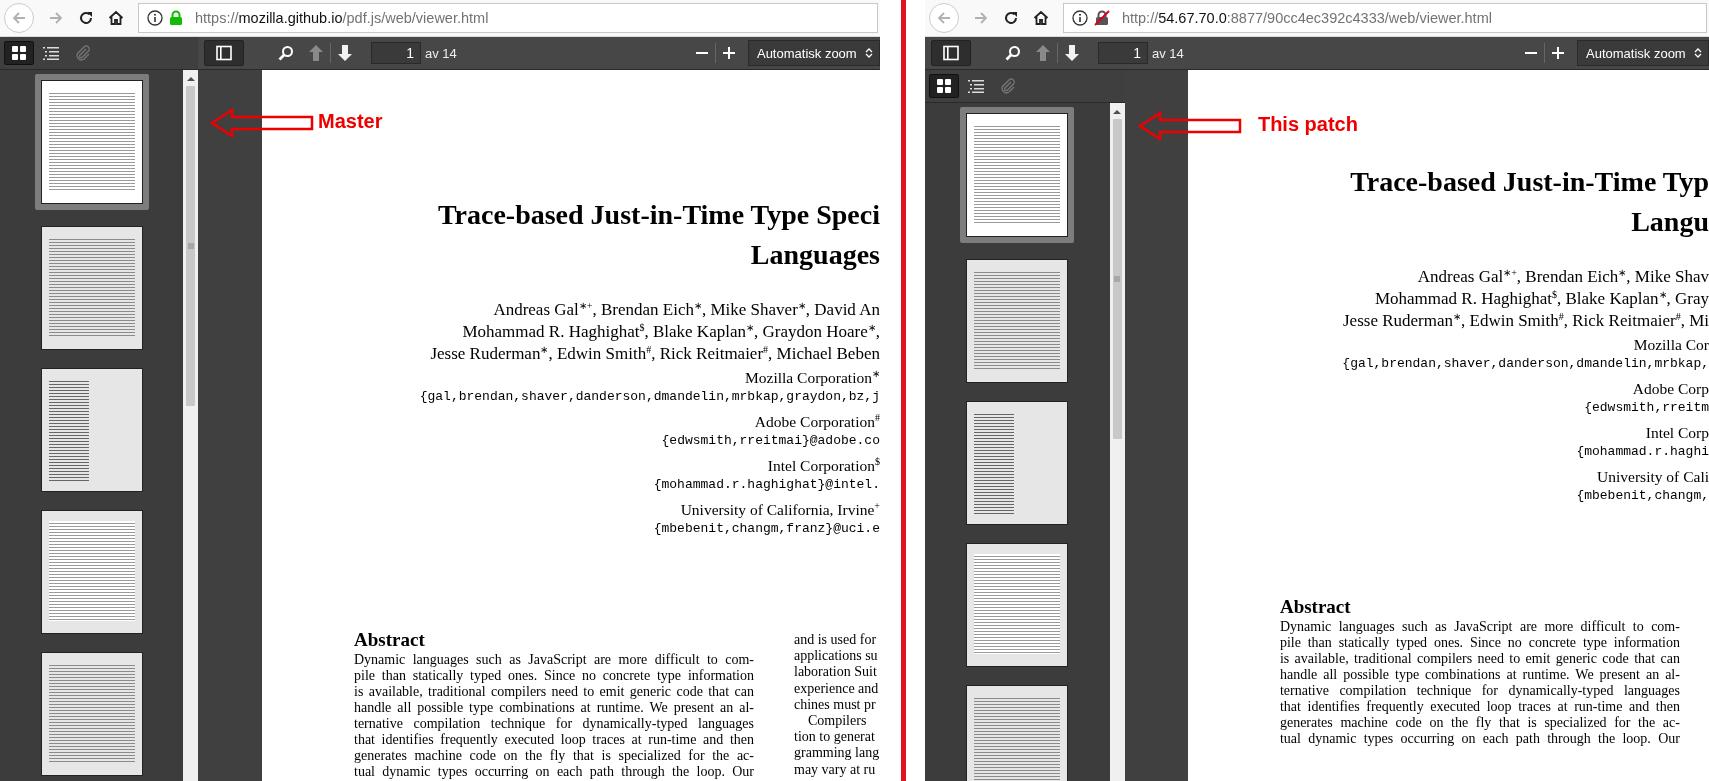 The width and height of the screenshot is (1709, 781). What do you see at coordinates (1541, 299) in the screenshot?
I see `author-line: Mohammad R. Haghighat$^{$}$, Blake Kaplan$^{∗}$, Gray` at bounding box center [1541, 299].